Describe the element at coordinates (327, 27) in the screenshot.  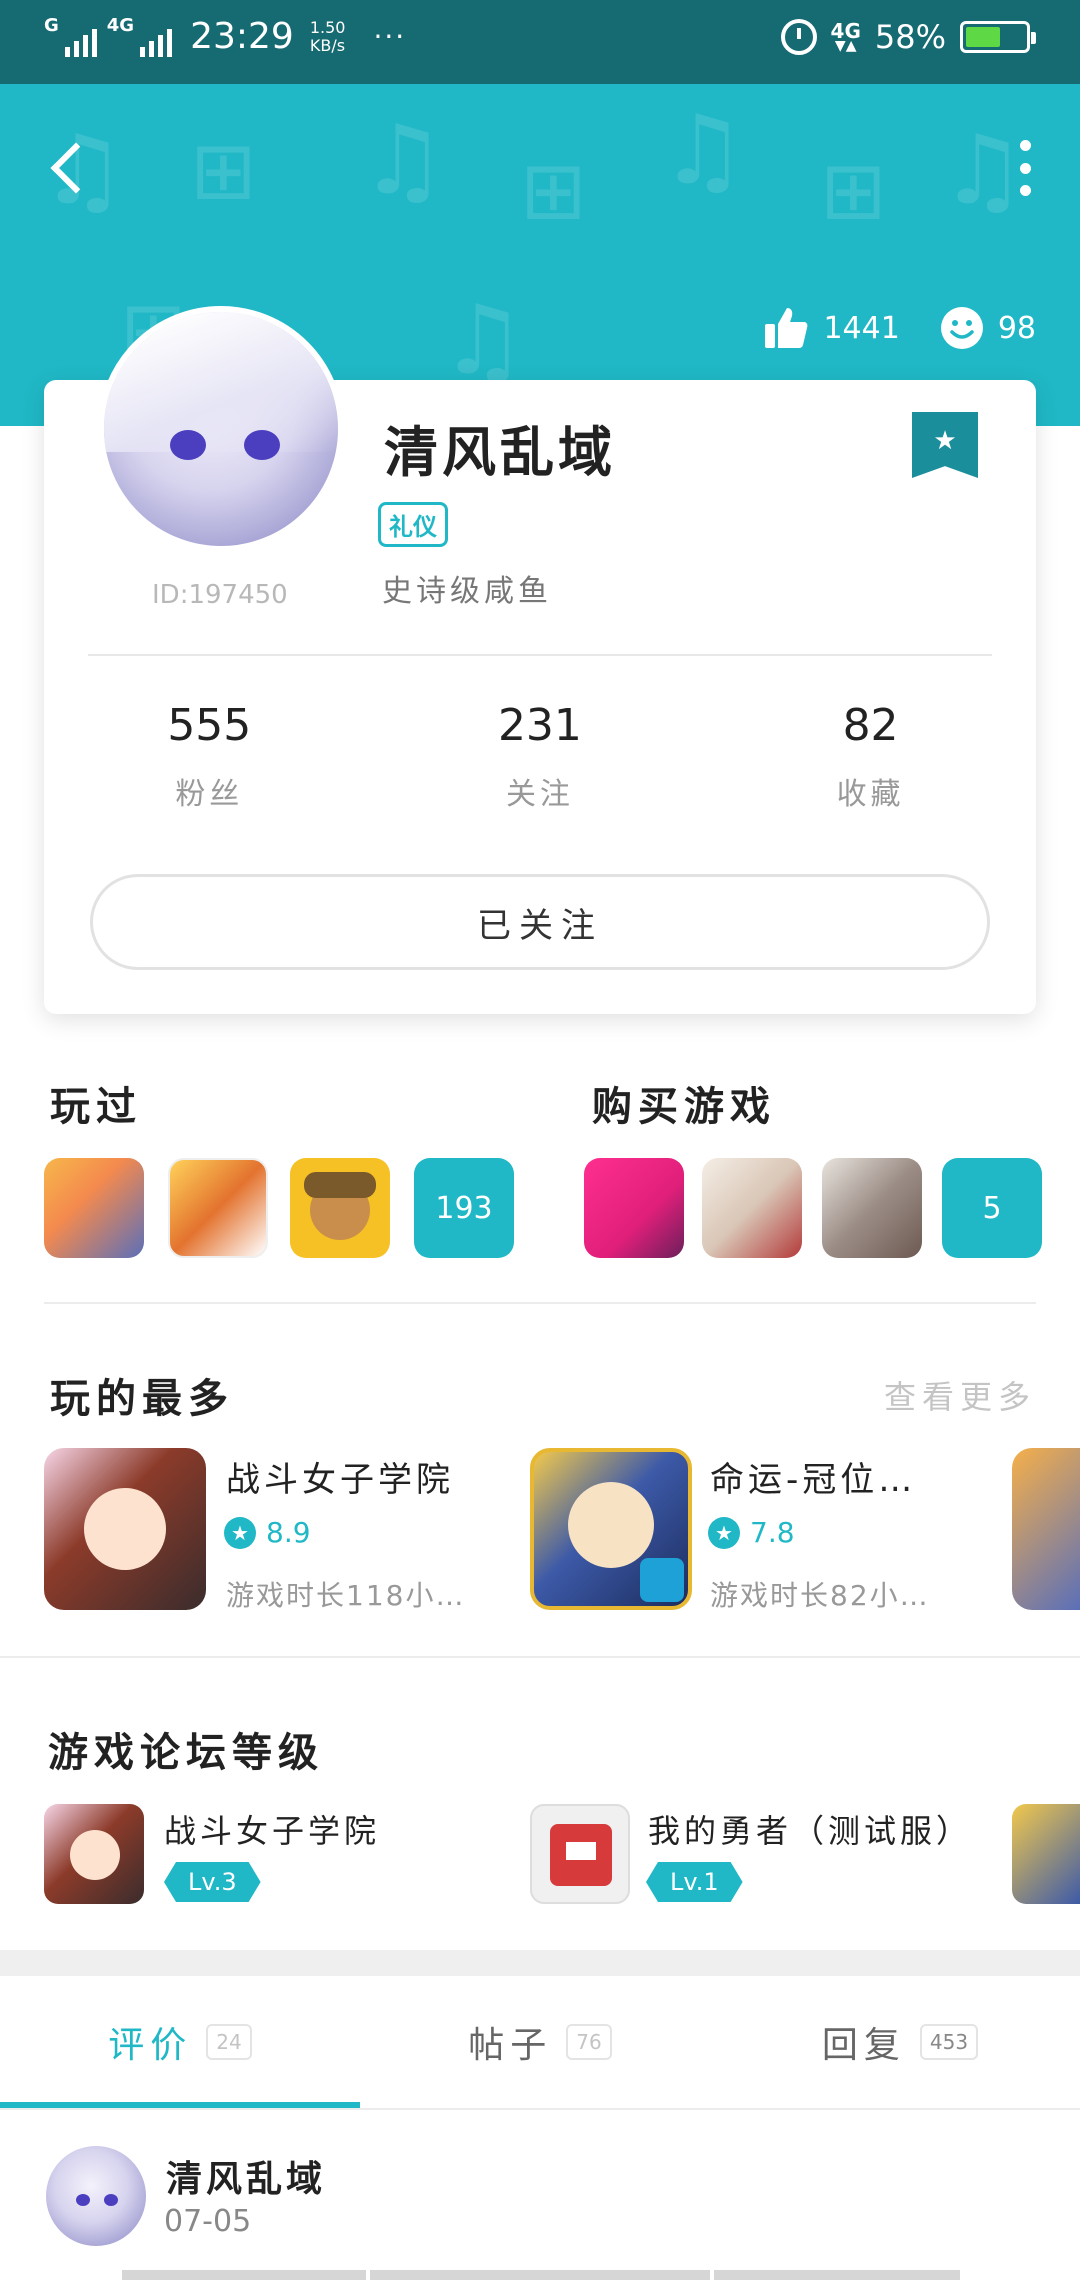
I see `speed-value: 1.50` at that location.